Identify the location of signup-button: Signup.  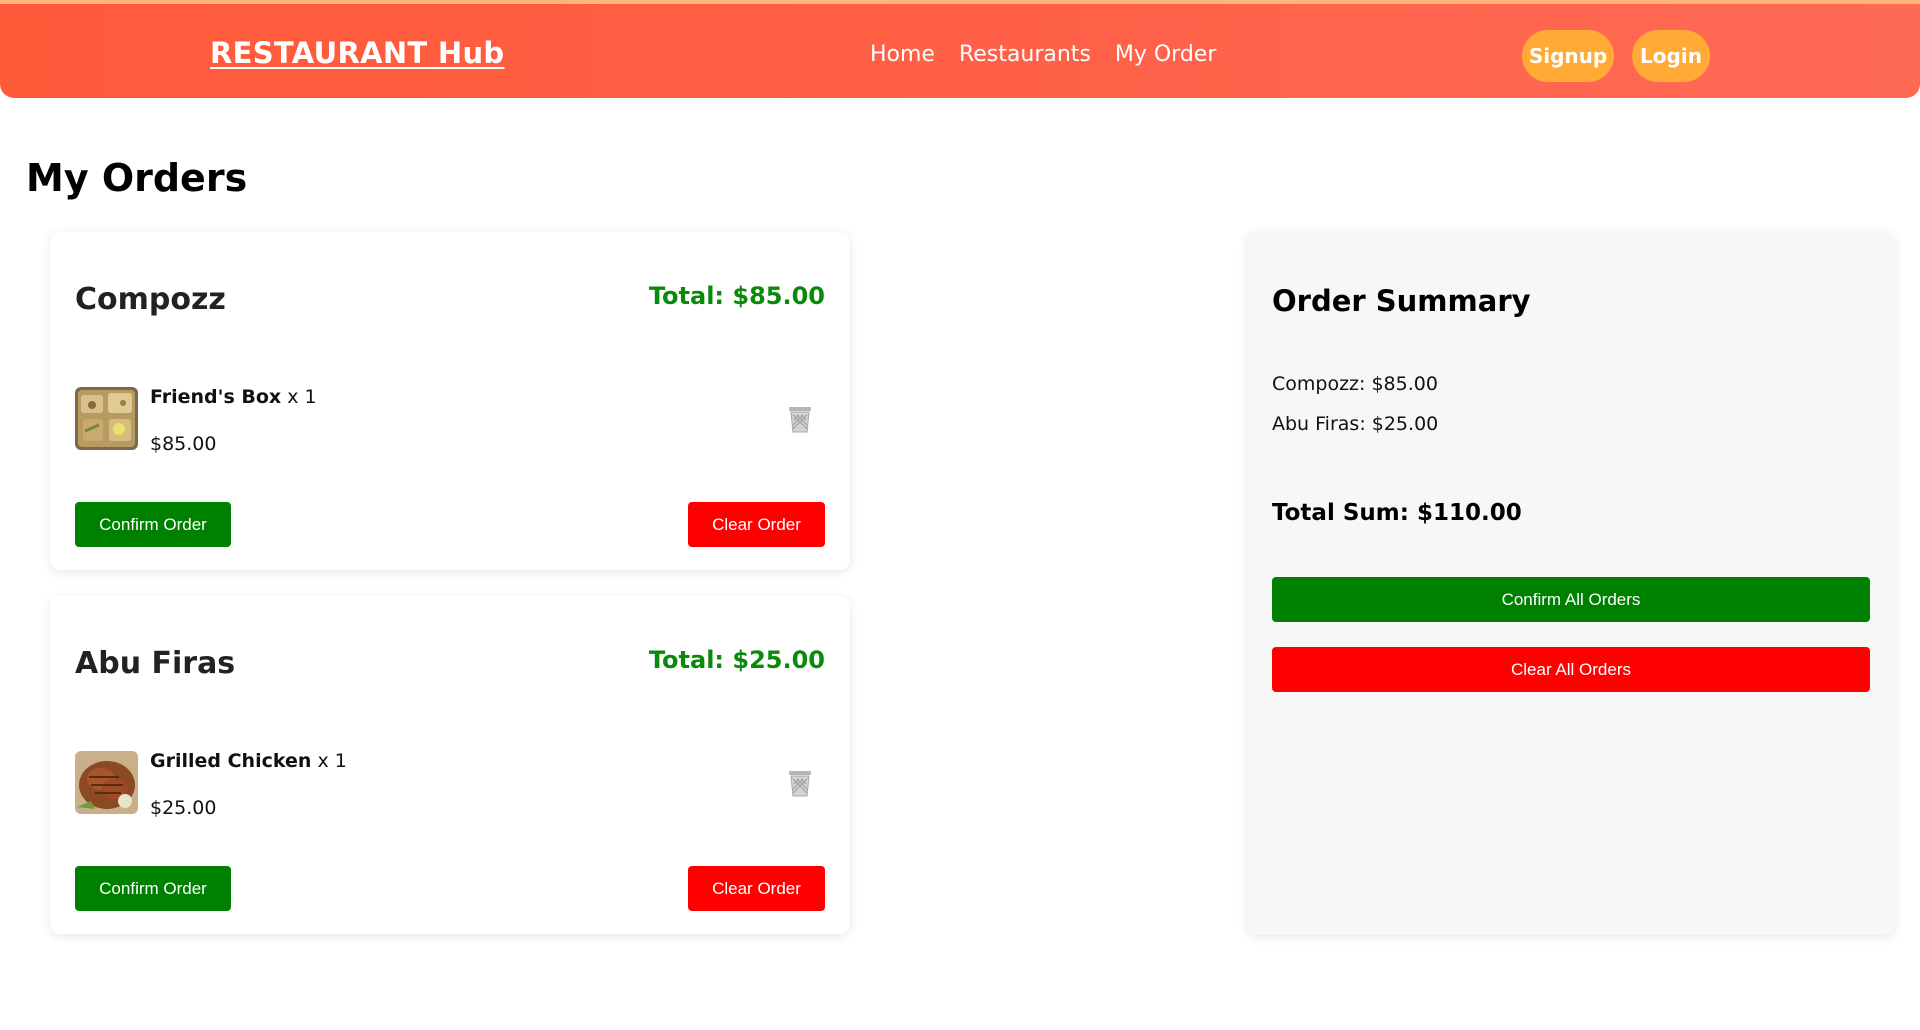
(1568, 56).